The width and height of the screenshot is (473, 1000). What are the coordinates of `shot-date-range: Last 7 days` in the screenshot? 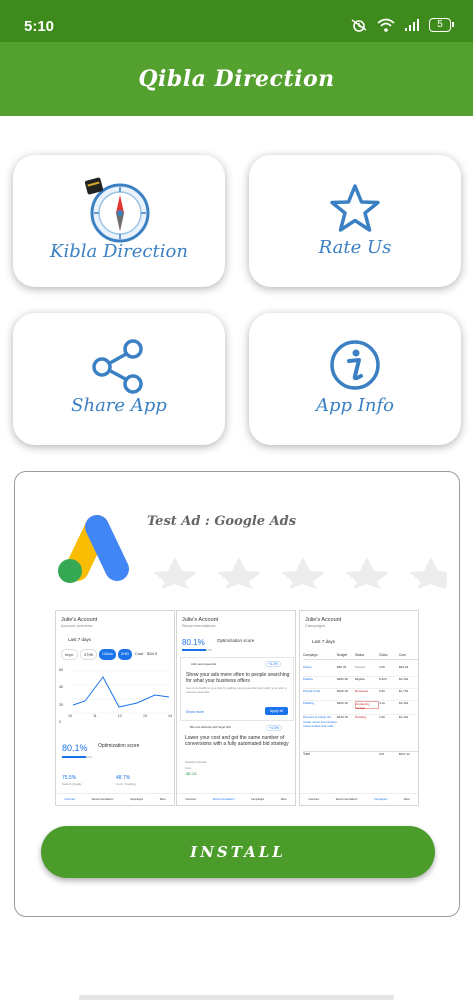 It's located at (80, 639).